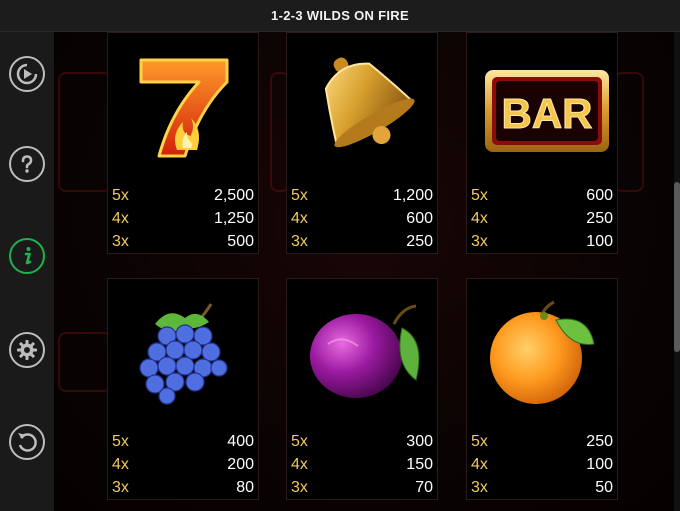 The image size is (680, 511). I want to click on payout-row: 4x 1,250, so click(183, 219).